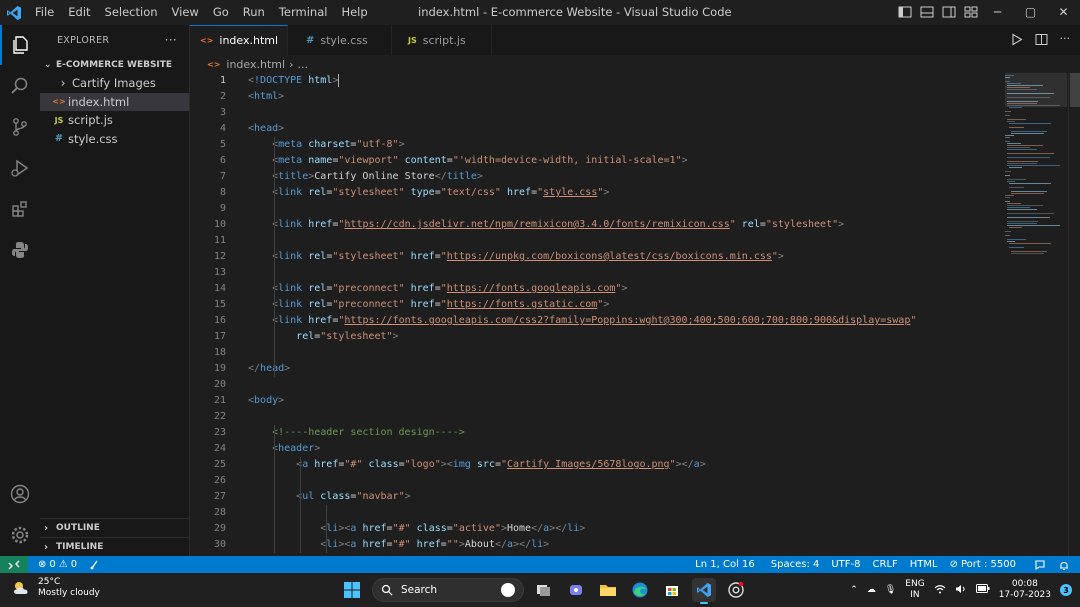 This screenshot has width=1080, height=607. I want to click on teams-chat-icon, so click(576, 590).